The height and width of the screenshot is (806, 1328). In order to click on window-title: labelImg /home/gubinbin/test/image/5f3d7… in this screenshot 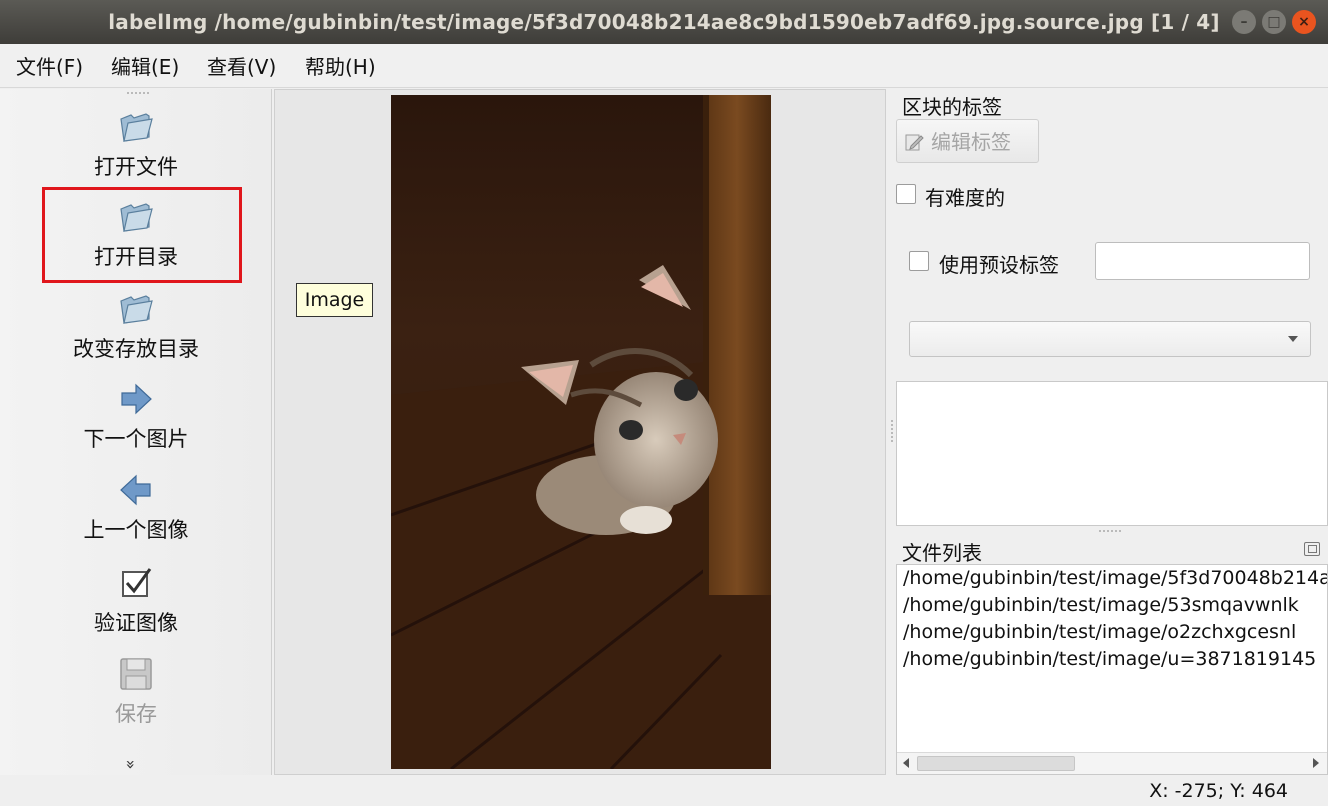, I will do `click(664, 22)`.